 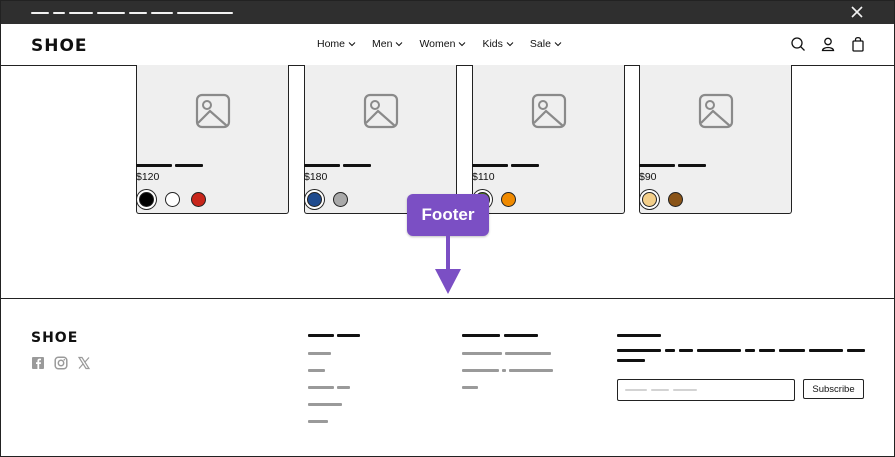 I want to click on nav-item-label: Men, so click(x=382, y=44).